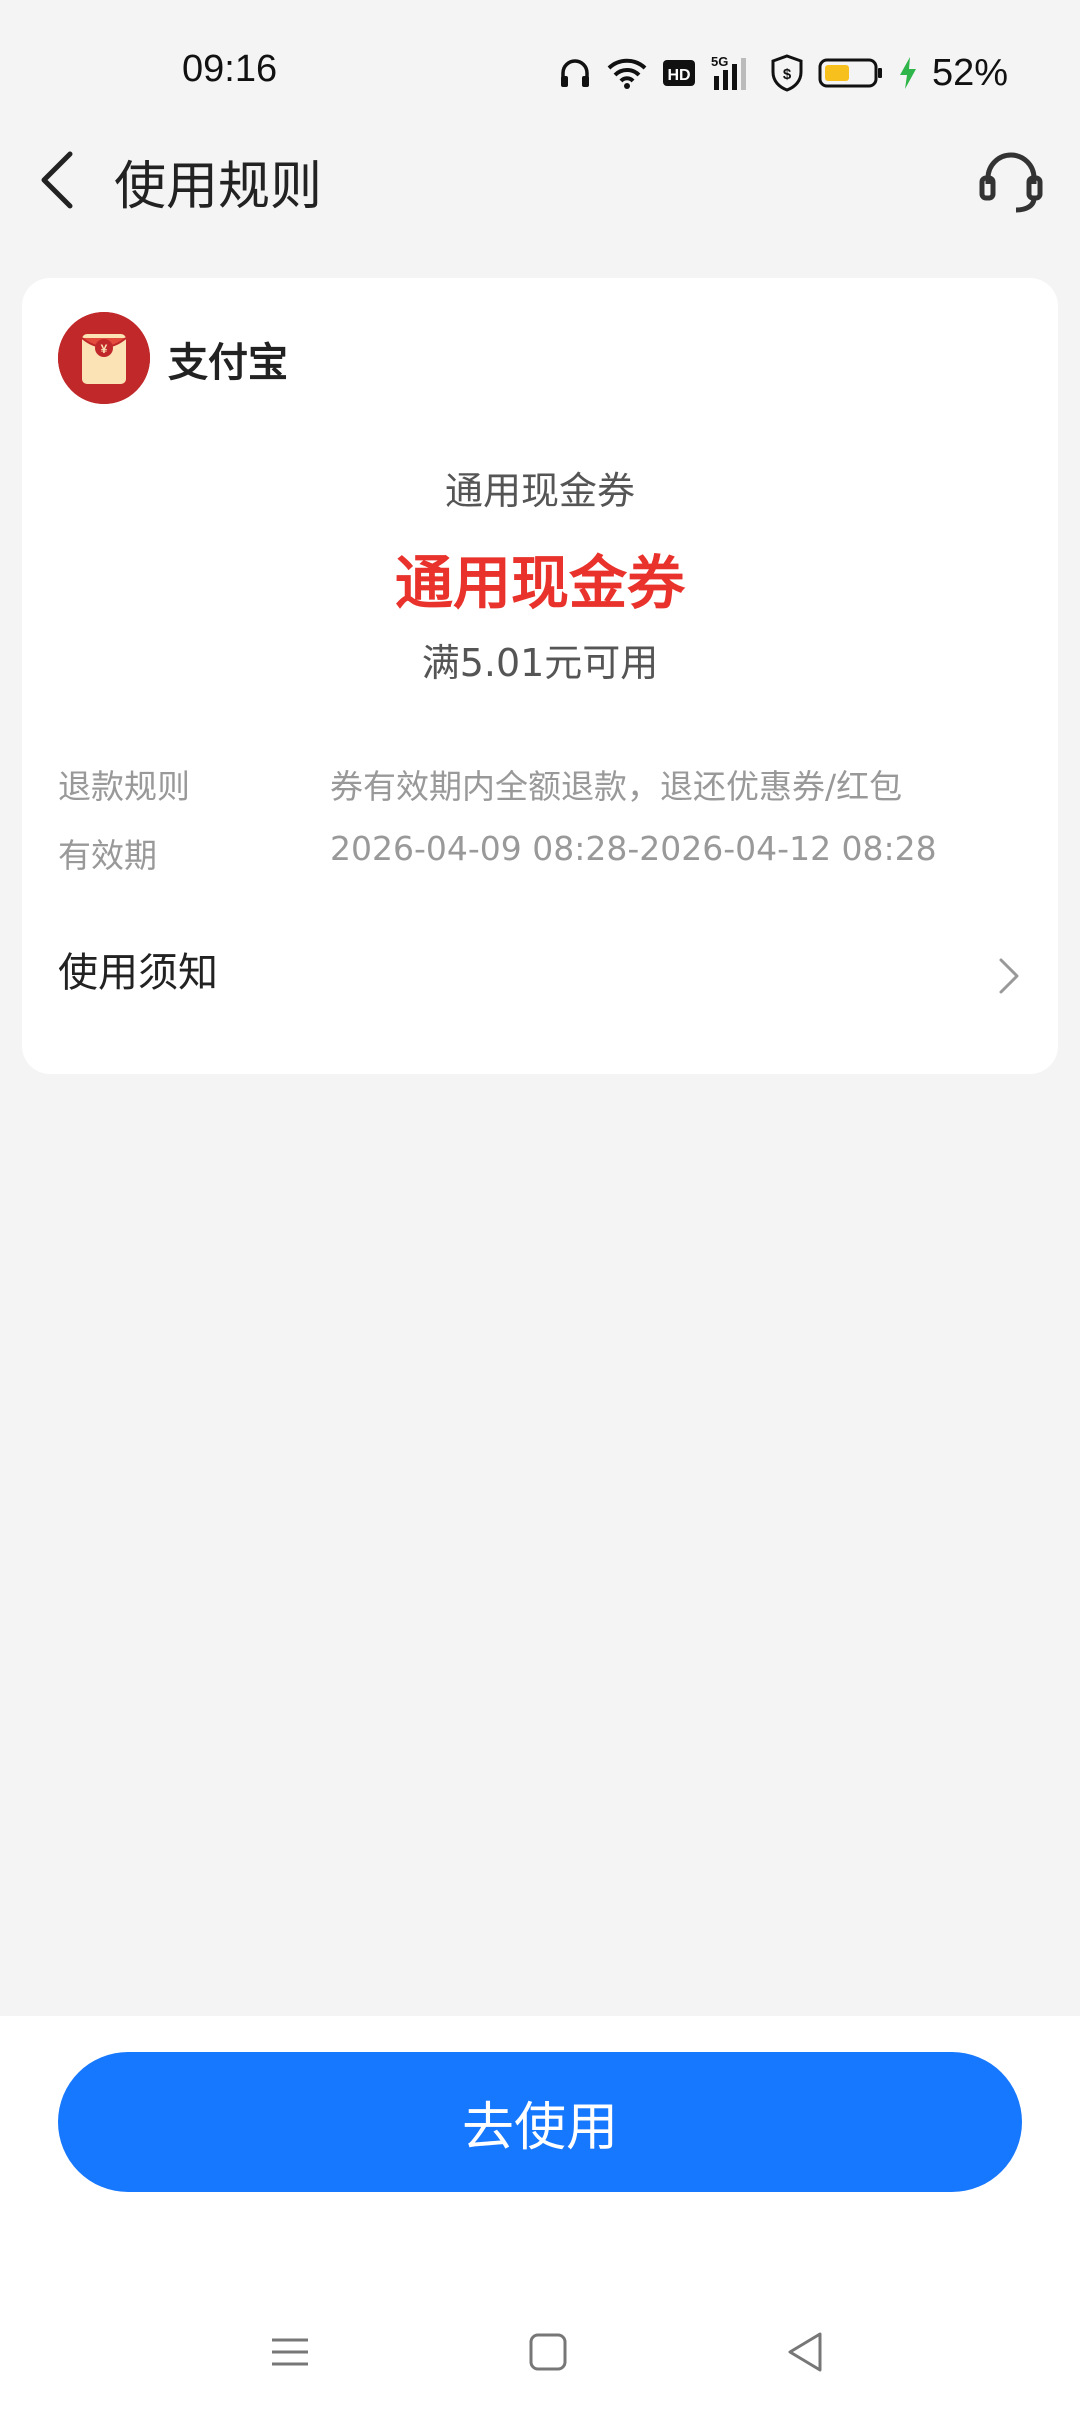  What do you see at coordinates (540, 978) in the screenshot?
I see `usage-notice-row: 使用须知` at bounding box center [540, 978].